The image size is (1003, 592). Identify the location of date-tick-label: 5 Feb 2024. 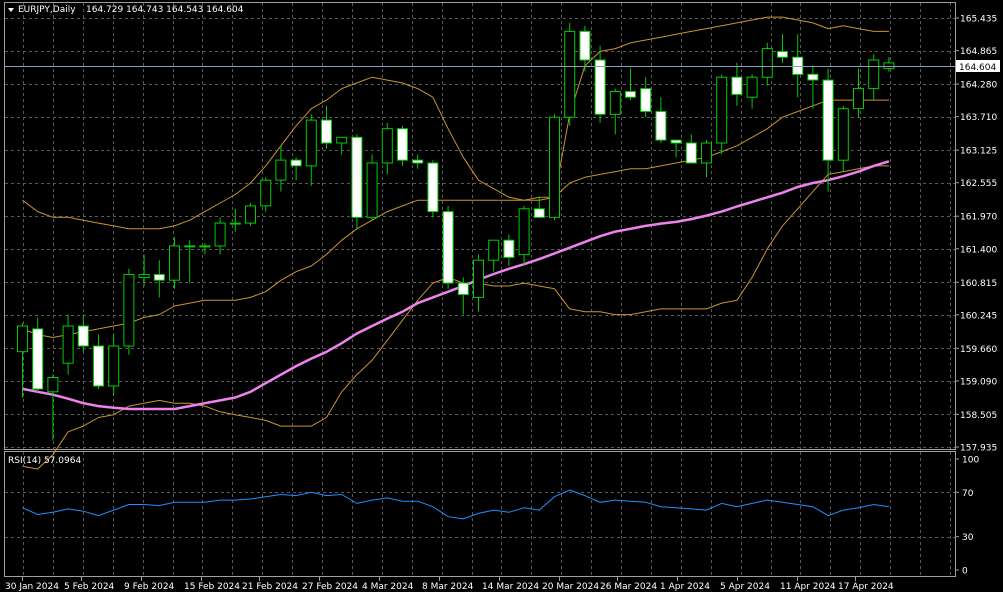
(89, 587).